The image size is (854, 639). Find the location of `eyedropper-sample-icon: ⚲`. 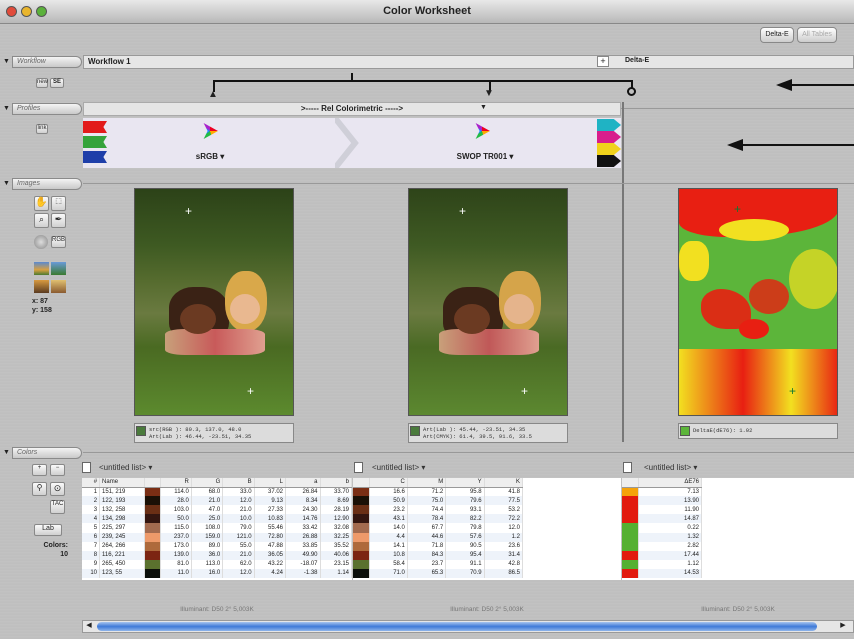

eyedropper-sample-icon: ⚲ is located at coordinates (39, 489).